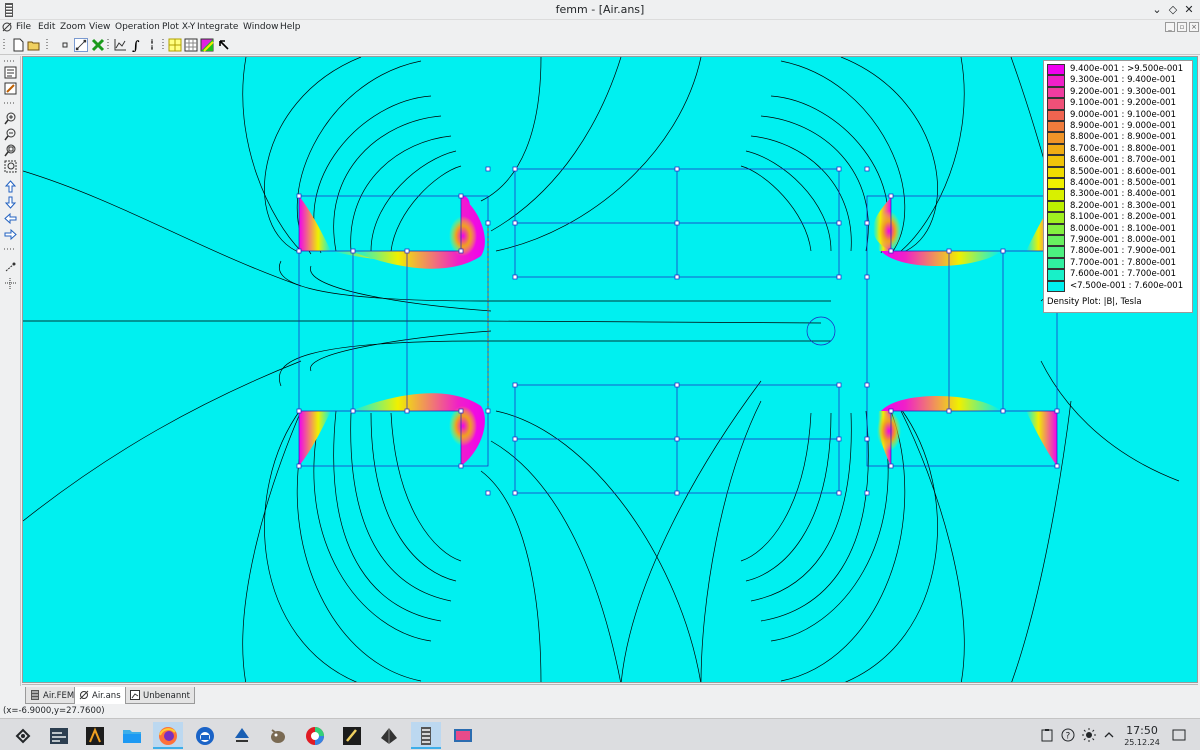 The width and height of the screenshot is (1200, 750). What do you see at coordinates (426, 735) in the screenshot?
I see `femm-icon` at bounding box center [426, 735].